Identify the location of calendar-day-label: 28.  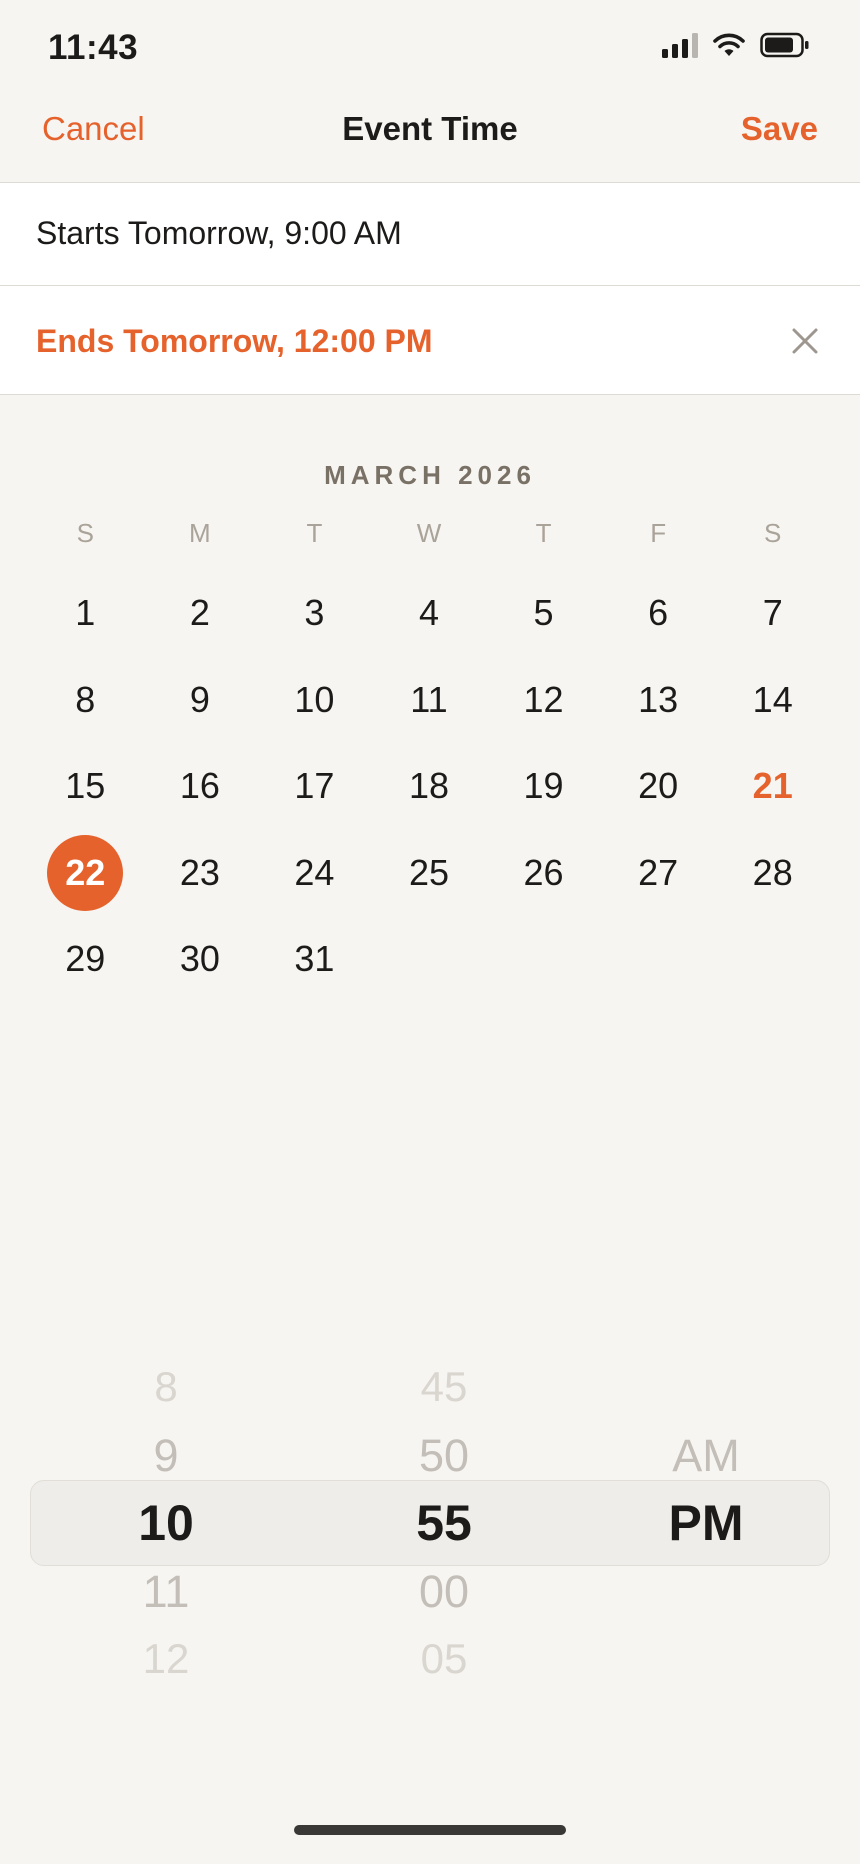
(772, 872).